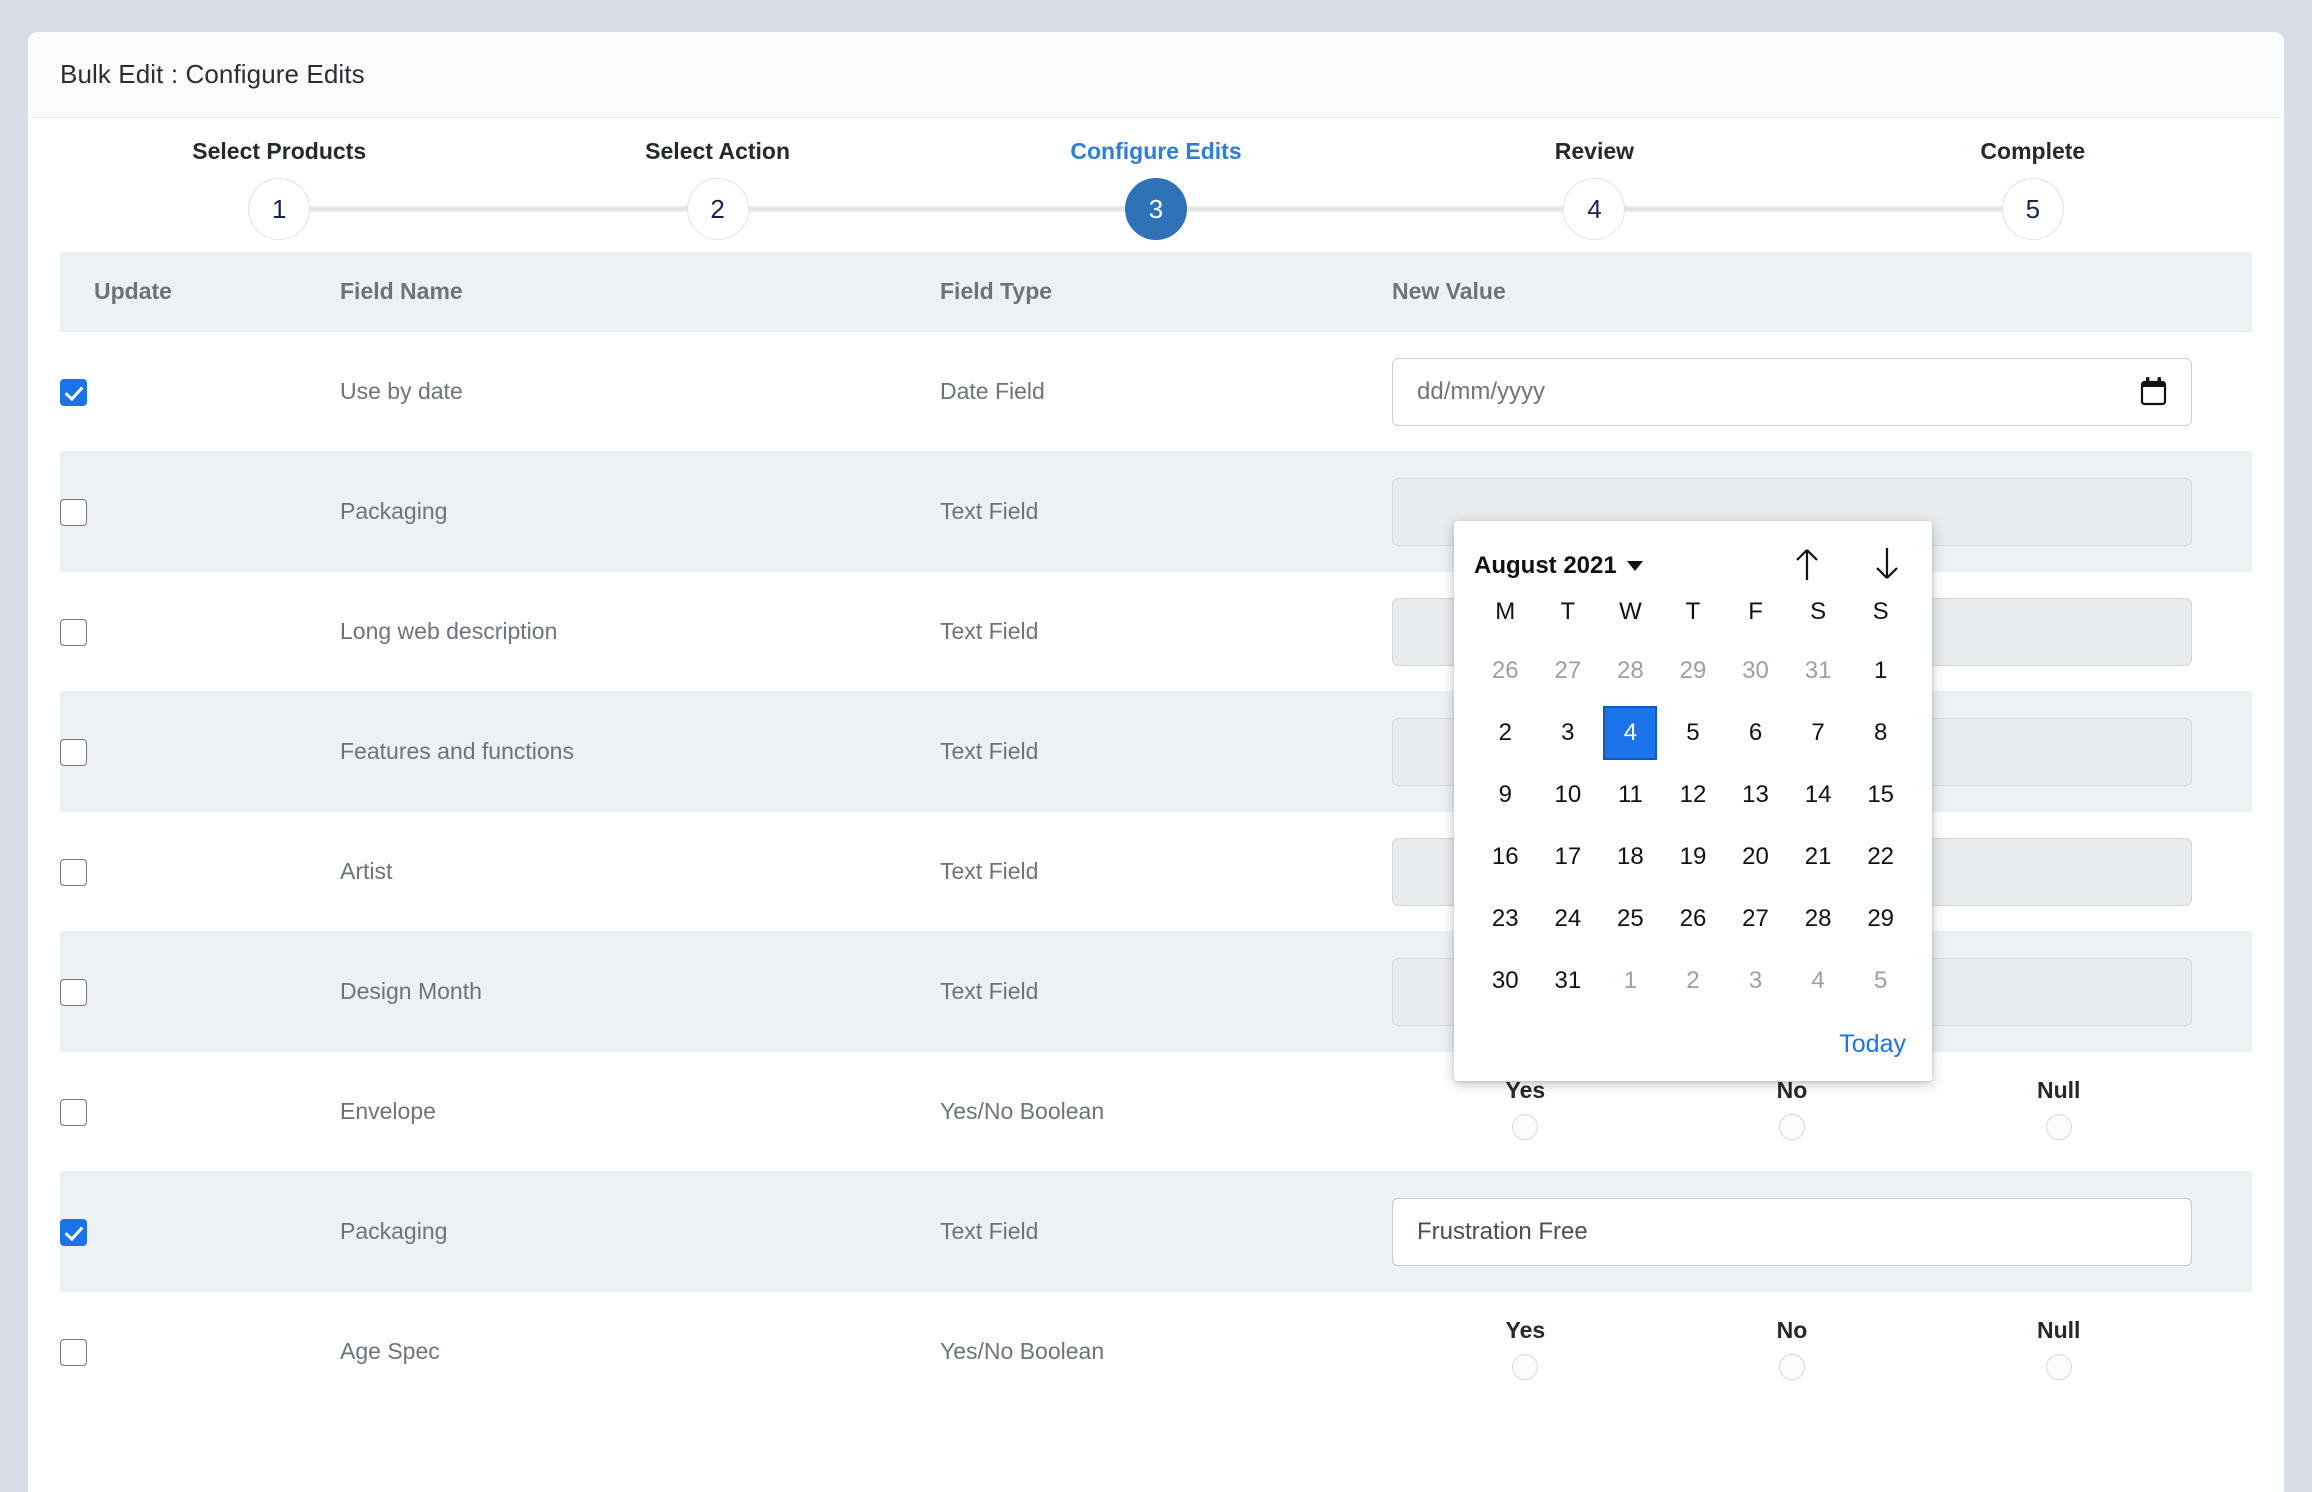 Image resolution: width=2312 pixels, height=1492 pixels. I want to click on calendar-day-label: 23, so click(1505, 918).